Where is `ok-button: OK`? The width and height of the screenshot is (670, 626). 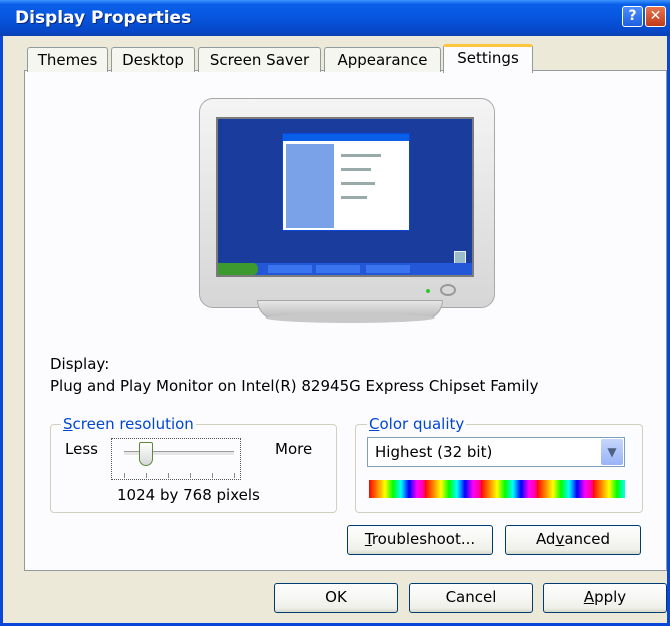
ok-button: OK is located at coordinates (336, 598).